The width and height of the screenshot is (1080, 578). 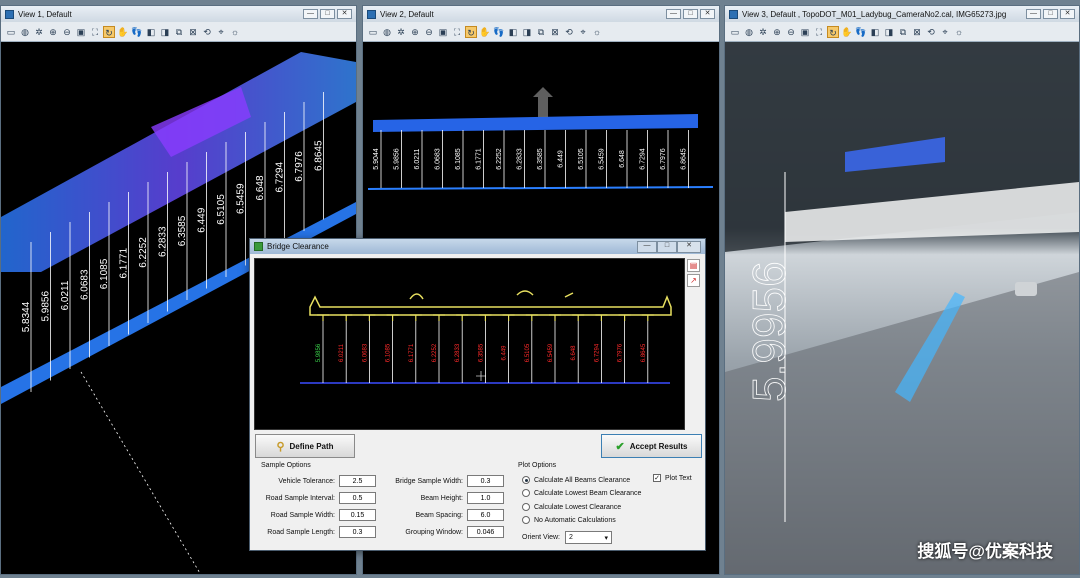 What do you see at coordinates (485, 532) in the screenshot?
I see `grouping-window-input` at bounding box center [485, 532].